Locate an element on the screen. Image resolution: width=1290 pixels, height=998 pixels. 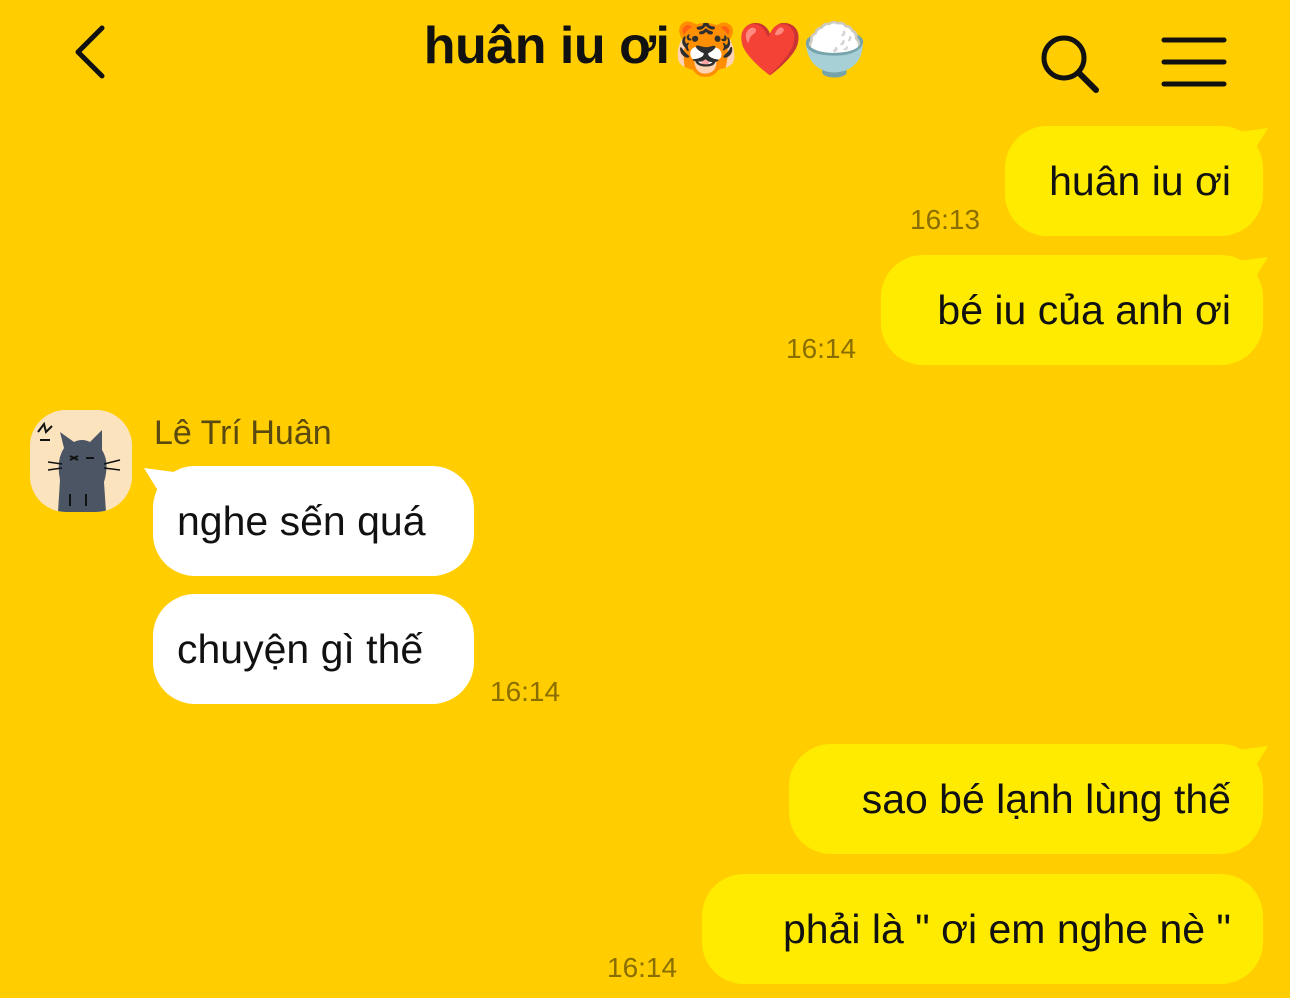
cat-avatar-icon is located at coordinates (81, 461).